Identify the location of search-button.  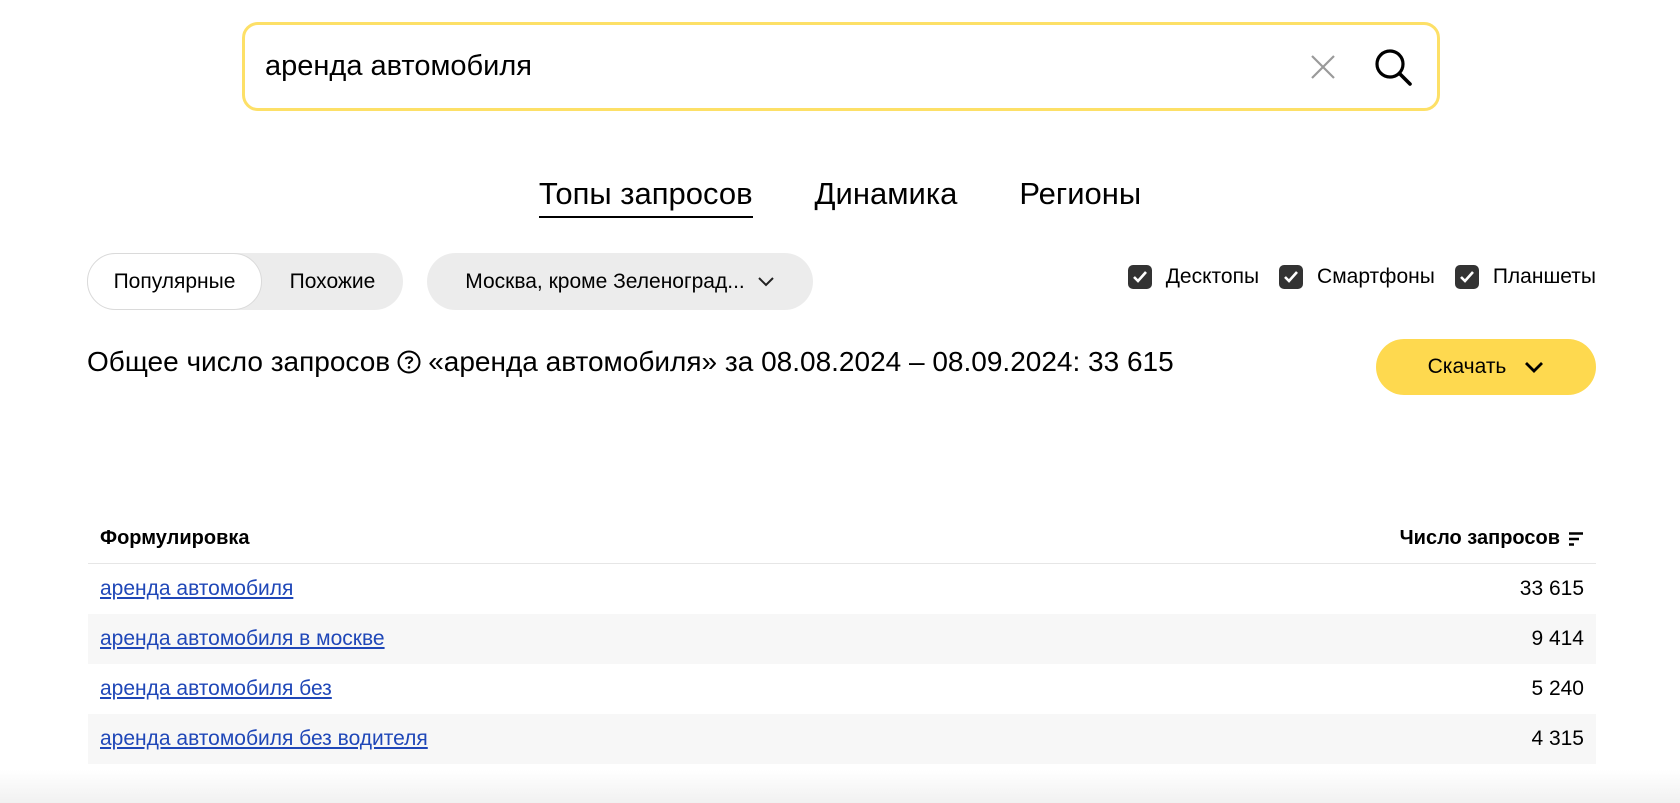
(1393, 67).